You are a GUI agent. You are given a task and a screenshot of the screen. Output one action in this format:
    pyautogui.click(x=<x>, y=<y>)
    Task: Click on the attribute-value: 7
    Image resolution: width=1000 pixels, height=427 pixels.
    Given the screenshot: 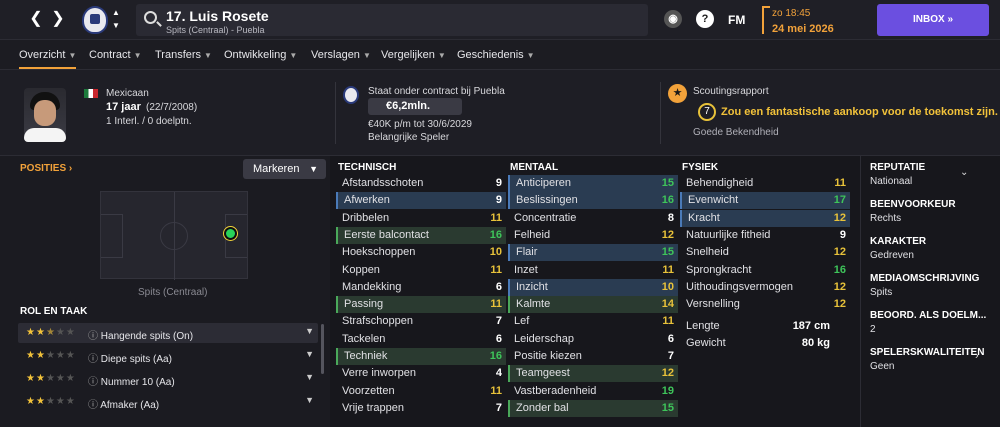 What is the action you would take?
    pyautogui.click(x=670, y=356)
    